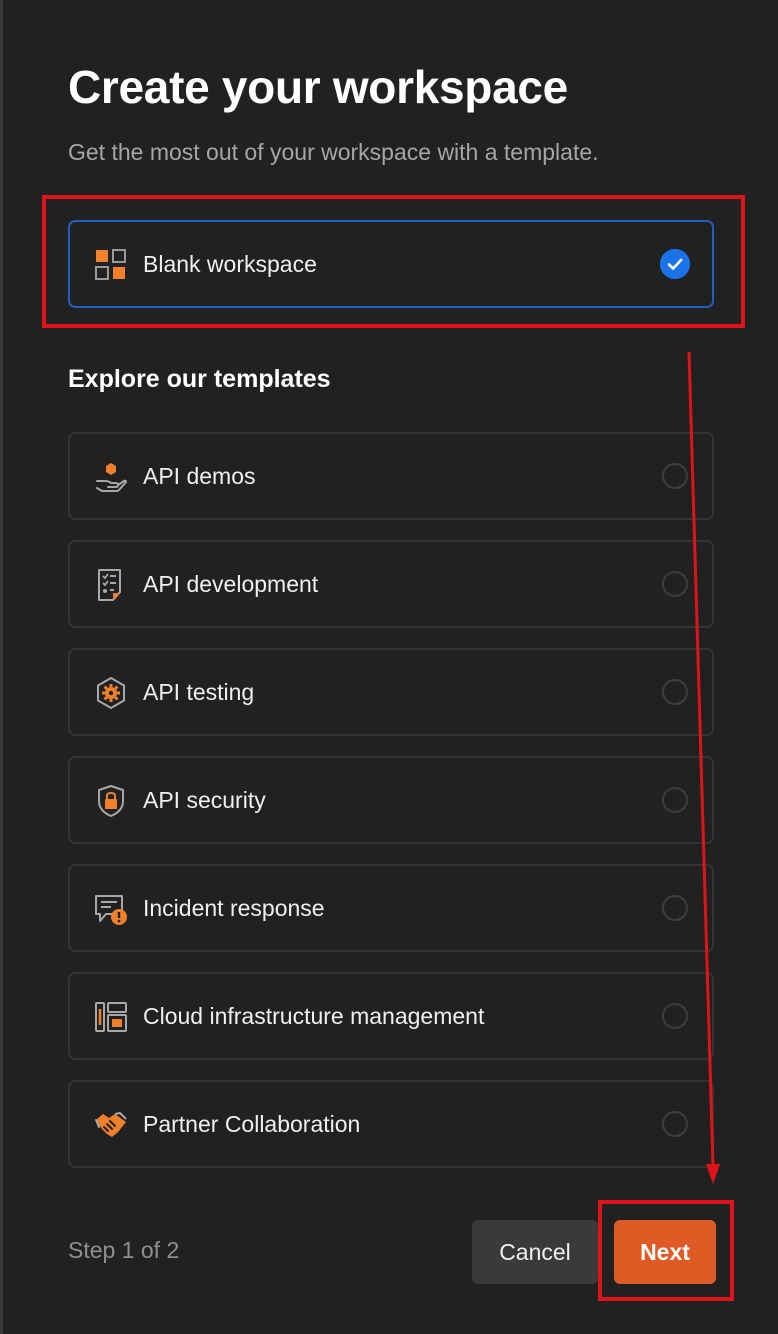 Image resolution: width=778 pixels, height=1334 pixels. Describe the element at coordinates (124, 1250) in the screenshot. I see `step-indicator: Step 1 of 2` at that location.